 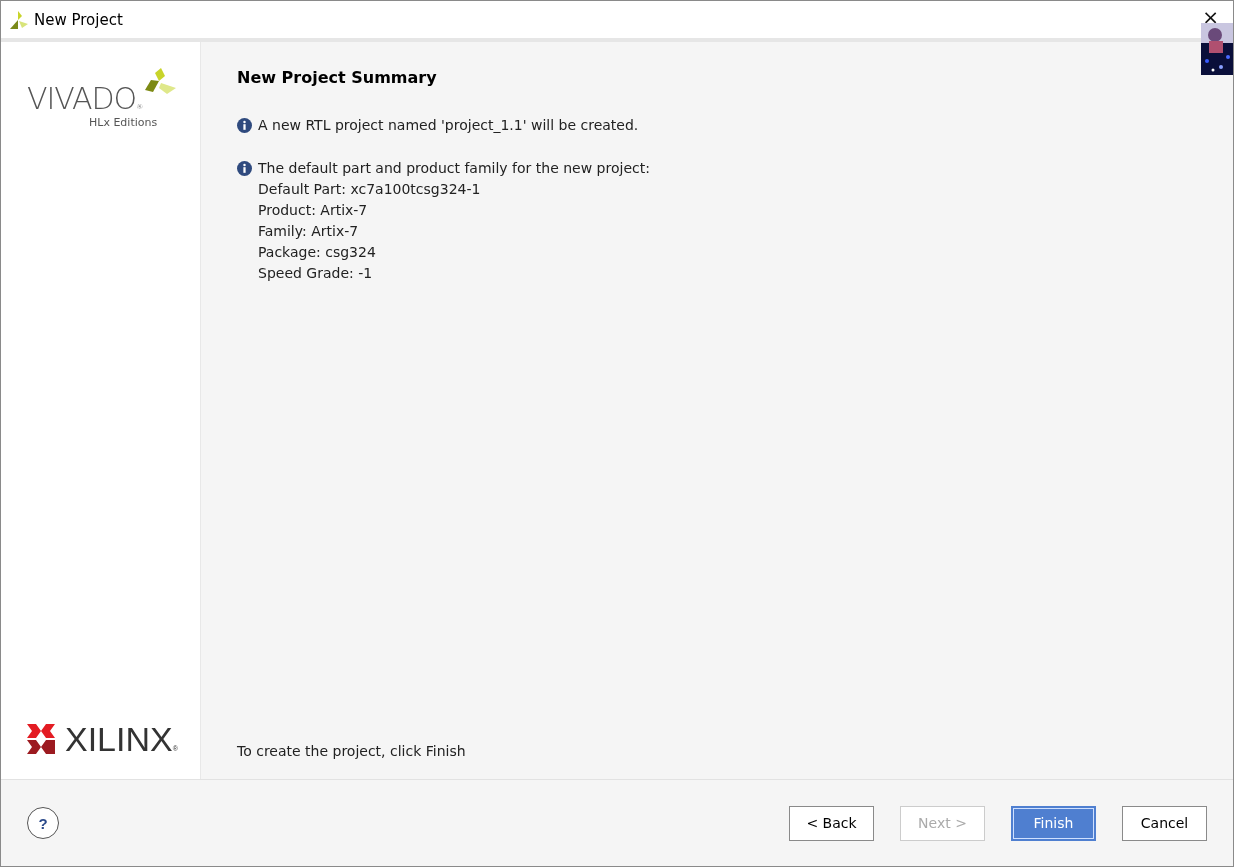 What do you see at coordinates (352, 751) in the screenshot?
I see `instruction-text: To create the project, click Finish` at bounding box center [352, 751].